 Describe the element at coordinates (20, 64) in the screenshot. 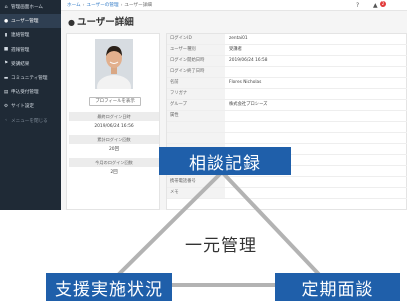

I see `sidebar-item-label: 受講結果` at that location.